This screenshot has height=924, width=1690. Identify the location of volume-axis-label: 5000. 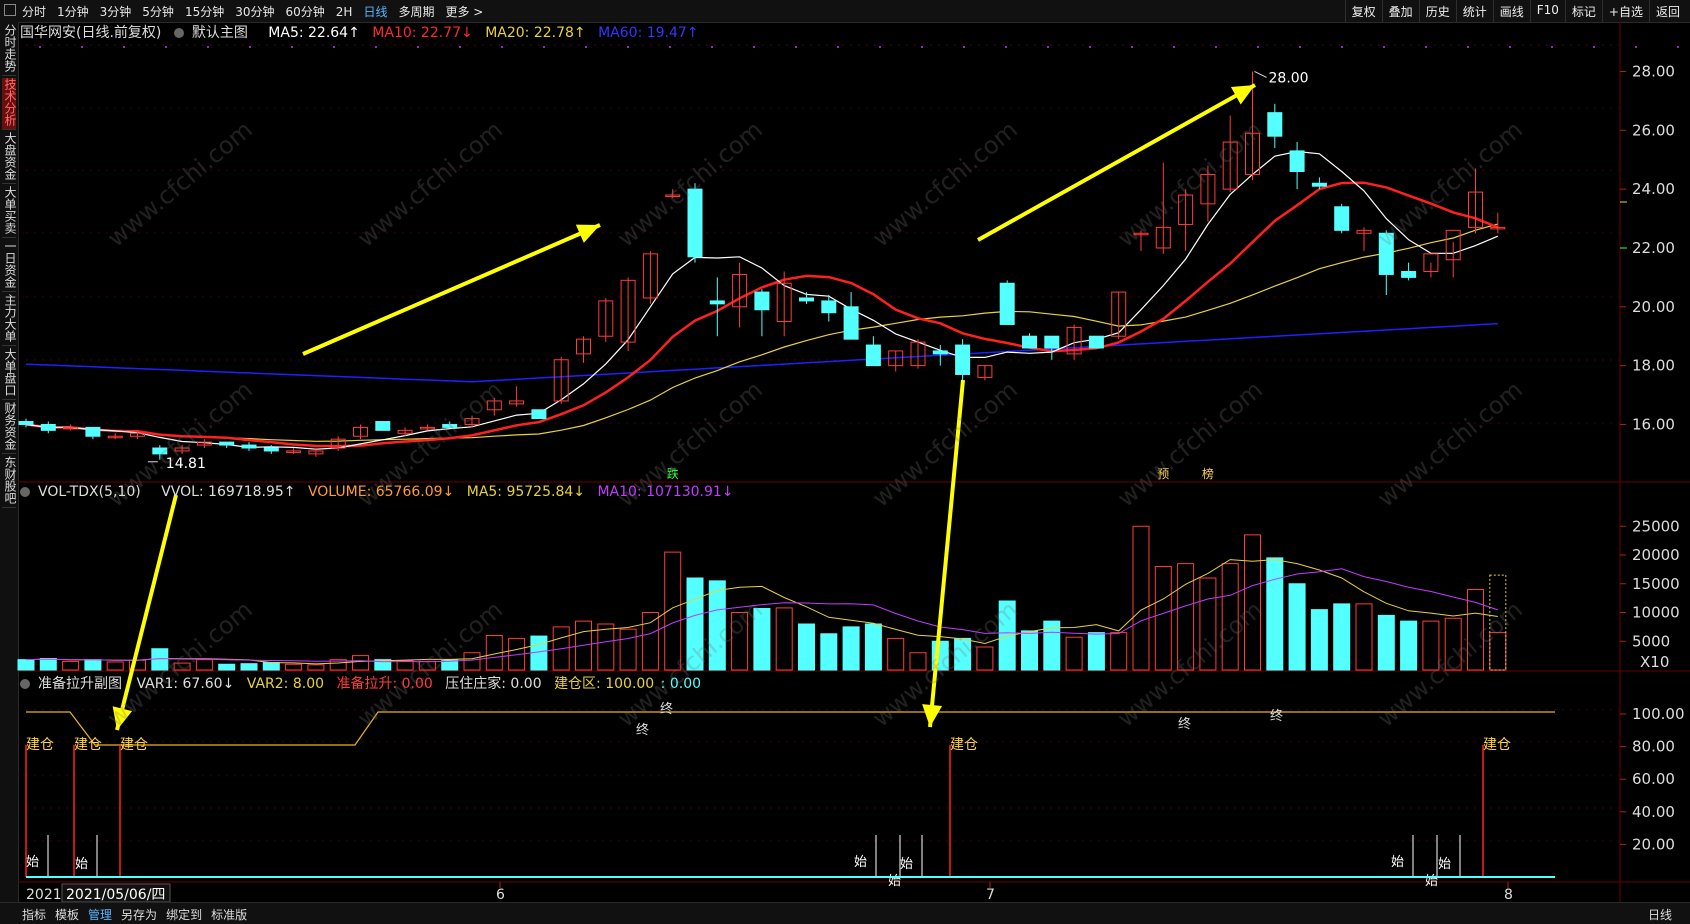
(1651, 641).